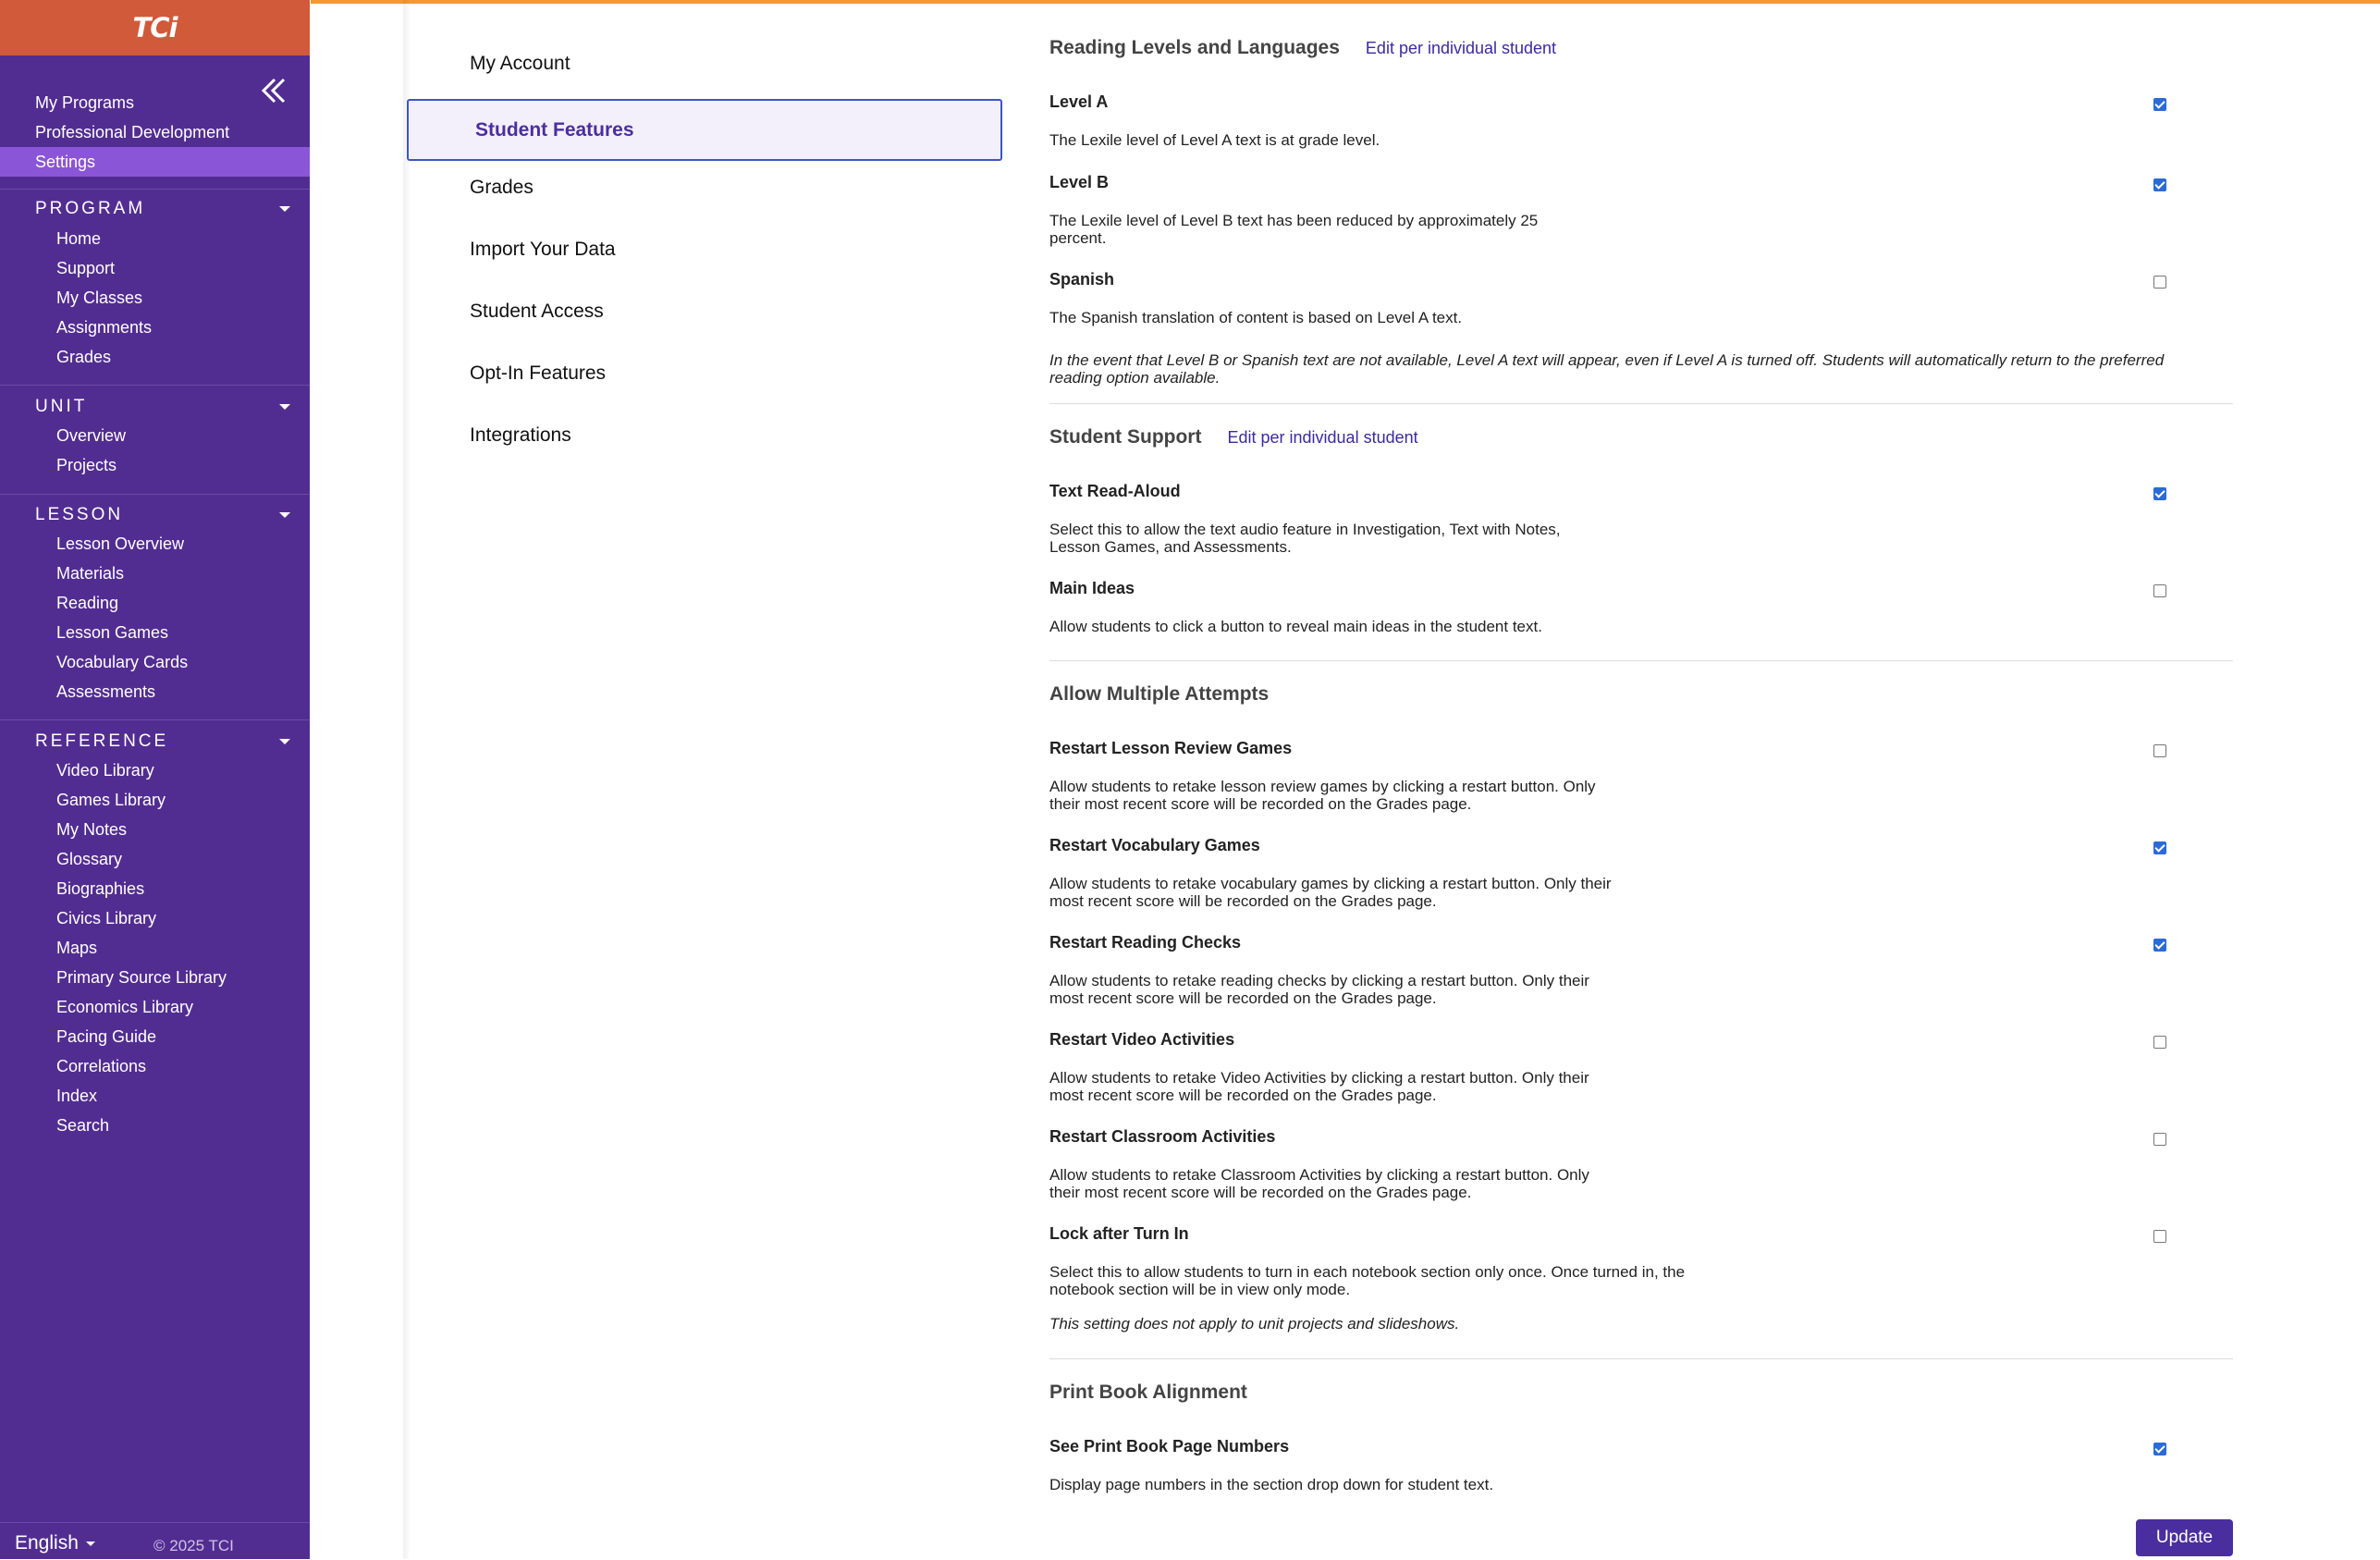  Describe the element at coordinates (155, 632) in the screenshot. I see `sidebar-item-lesson-games: Lesson Games` at that location.